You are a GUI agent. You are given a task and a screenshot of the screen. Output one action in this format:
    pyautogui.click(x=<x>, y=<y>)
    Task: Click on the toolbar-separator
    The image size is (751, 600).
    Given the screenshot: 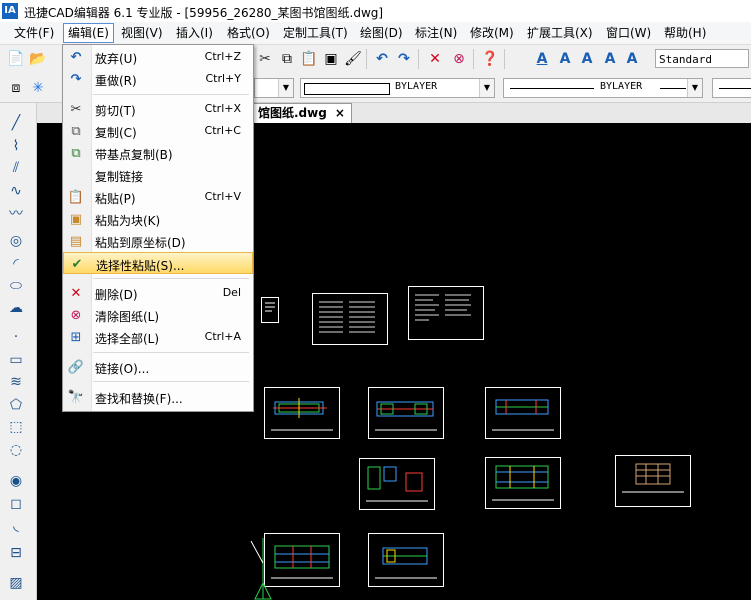 What is the action you would take?
    pyautogui.click(x=504, y=59)
    